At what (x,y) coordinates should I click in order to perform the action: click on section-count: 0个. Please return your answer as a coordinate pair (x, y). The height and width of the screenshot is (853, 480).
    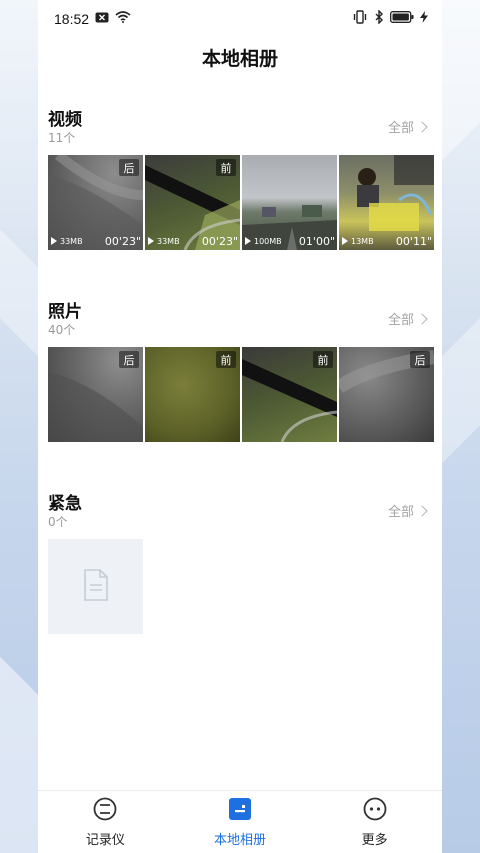
    Looking at the image, I should click on (58, 522).